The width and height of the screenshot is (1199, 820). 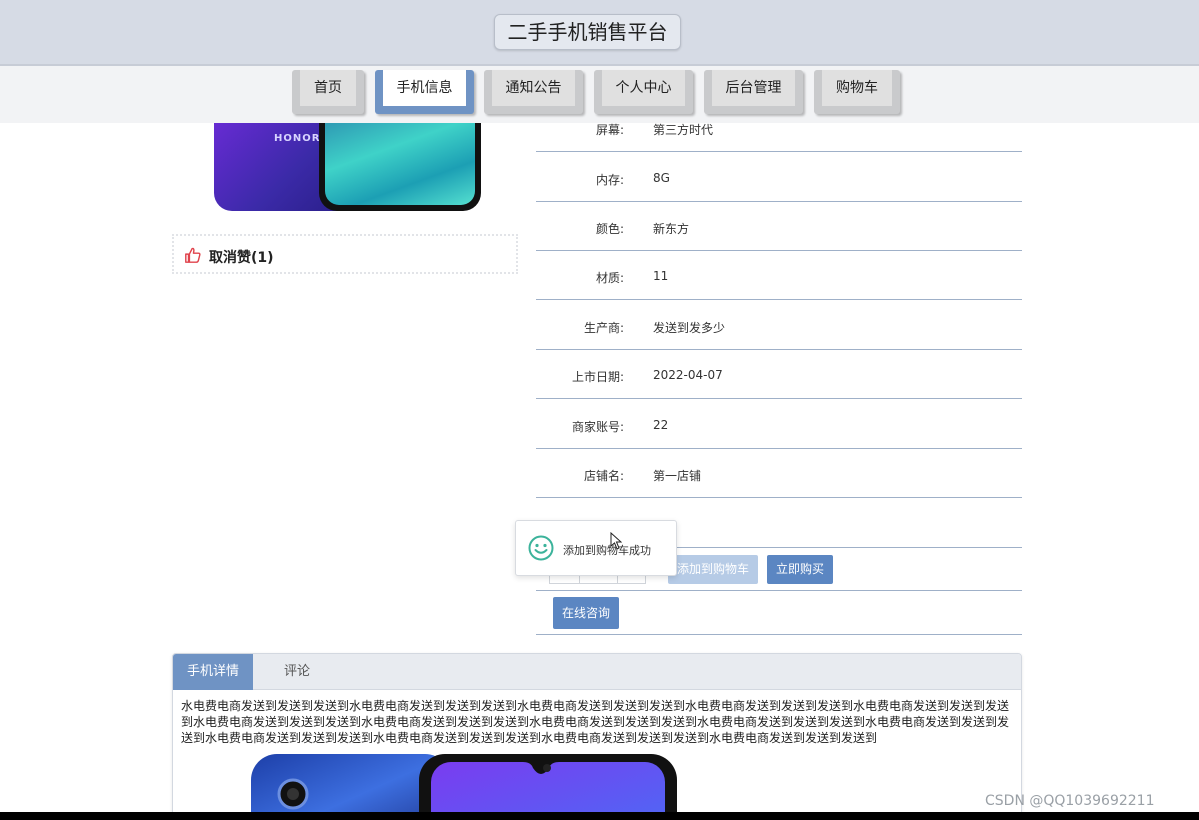 What do you see at coordinates (587, 32) in the screenshot?
I see `site-title: 二手手机销售平台` at bounding box center [587, 32].